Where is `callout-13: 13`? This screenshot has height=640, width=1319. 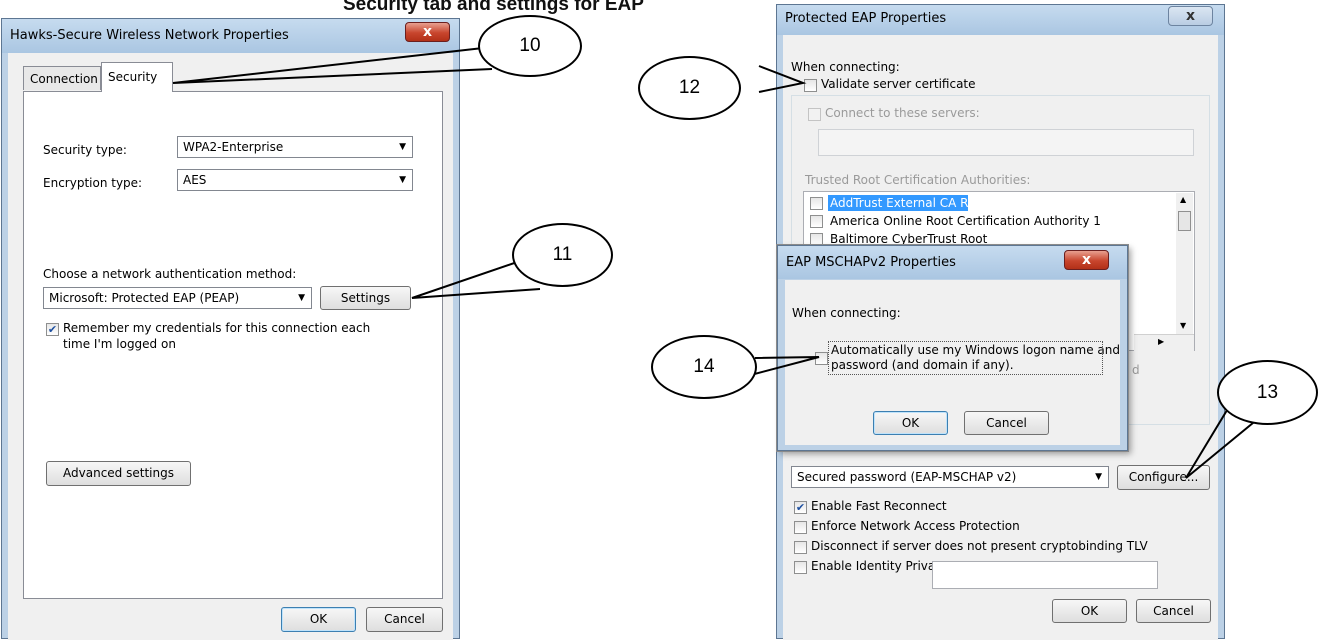 callout-13: 13 is located at coordinates (1267, 392).